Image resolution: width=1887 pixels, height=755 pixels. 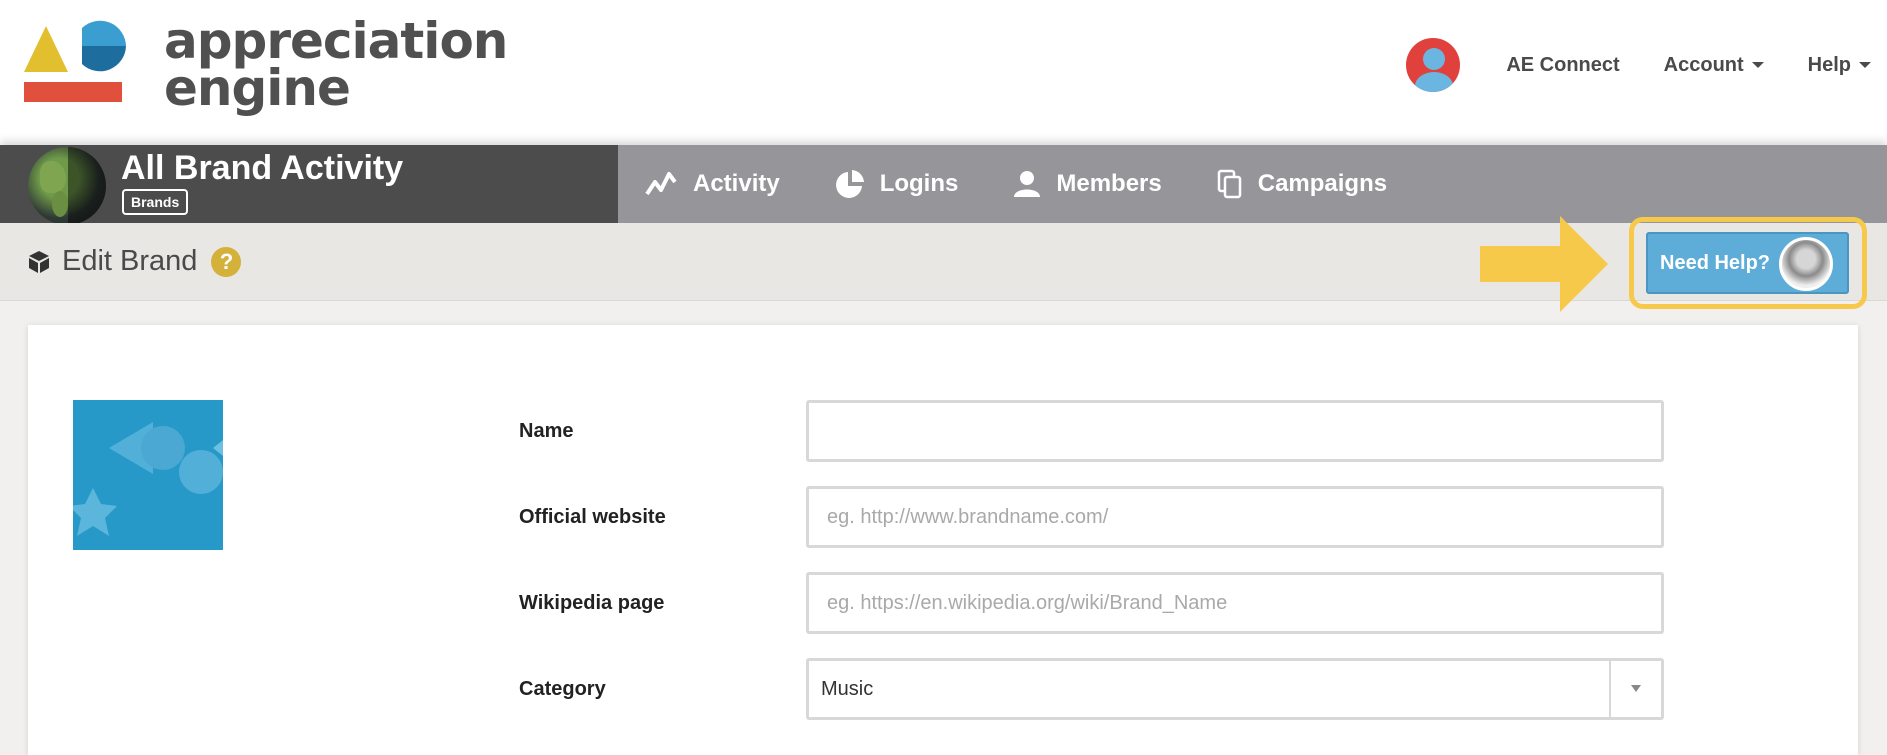 I want to click on need-help-label: Need Help?, so click(x=1715, y=262).